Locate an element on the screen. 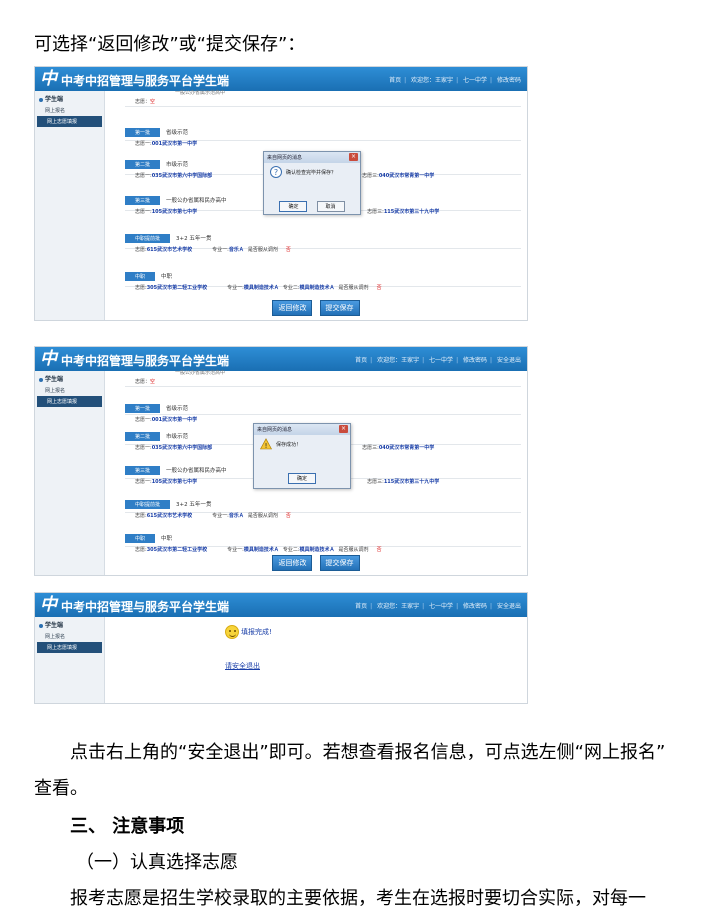 This screenshot has width=709, height=916. app-title: 中考中招管理与服务平台学生端 is located at coordinates (145, 607).